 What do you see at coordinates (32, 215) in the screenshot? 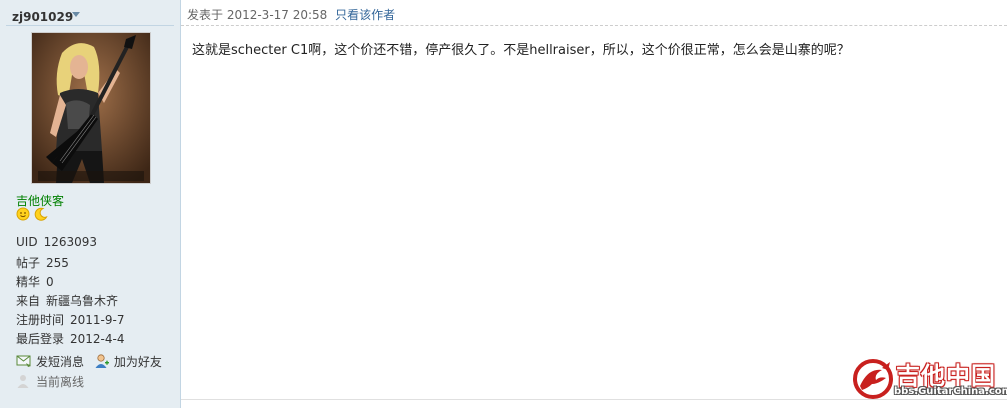
I see `rank-icons` at bounding box center [32, 215].